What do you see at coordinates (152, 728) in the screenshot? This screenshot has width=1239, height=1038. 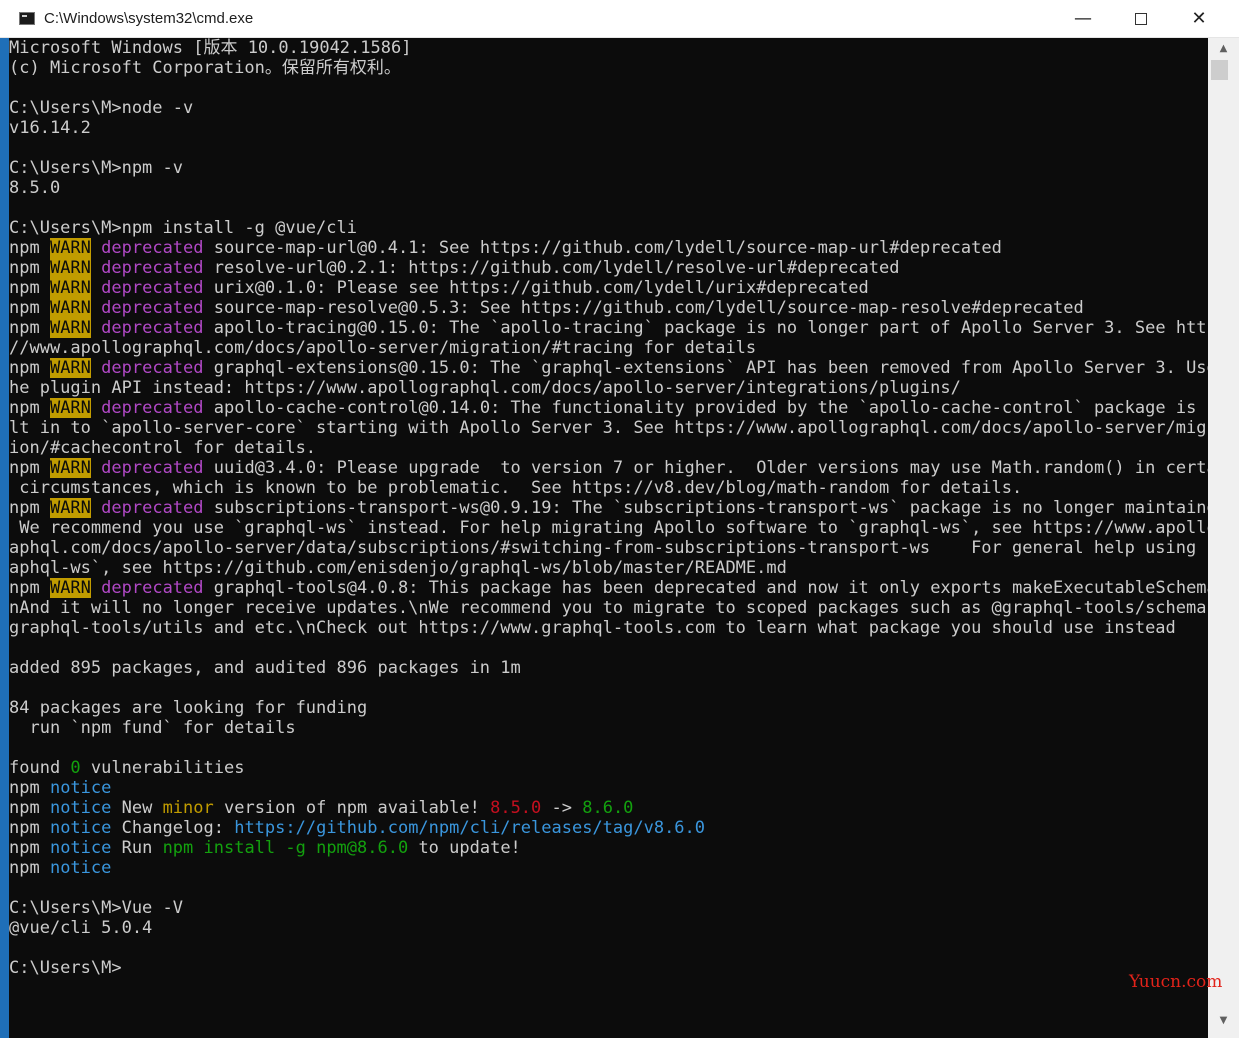 I see `console-text: run `npm fund` for details` at bounding box center [152, 728].